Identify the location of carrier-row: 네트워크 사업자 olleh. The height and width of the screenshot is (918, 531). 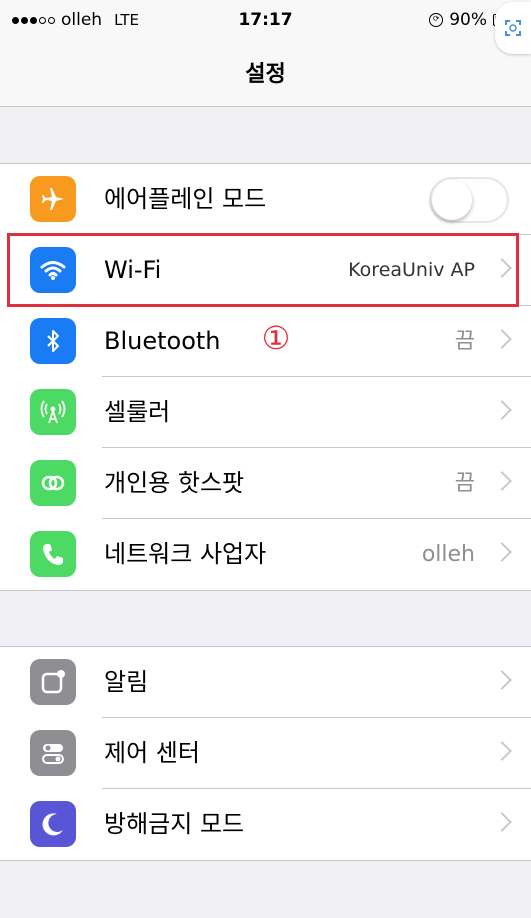
(265, 554).